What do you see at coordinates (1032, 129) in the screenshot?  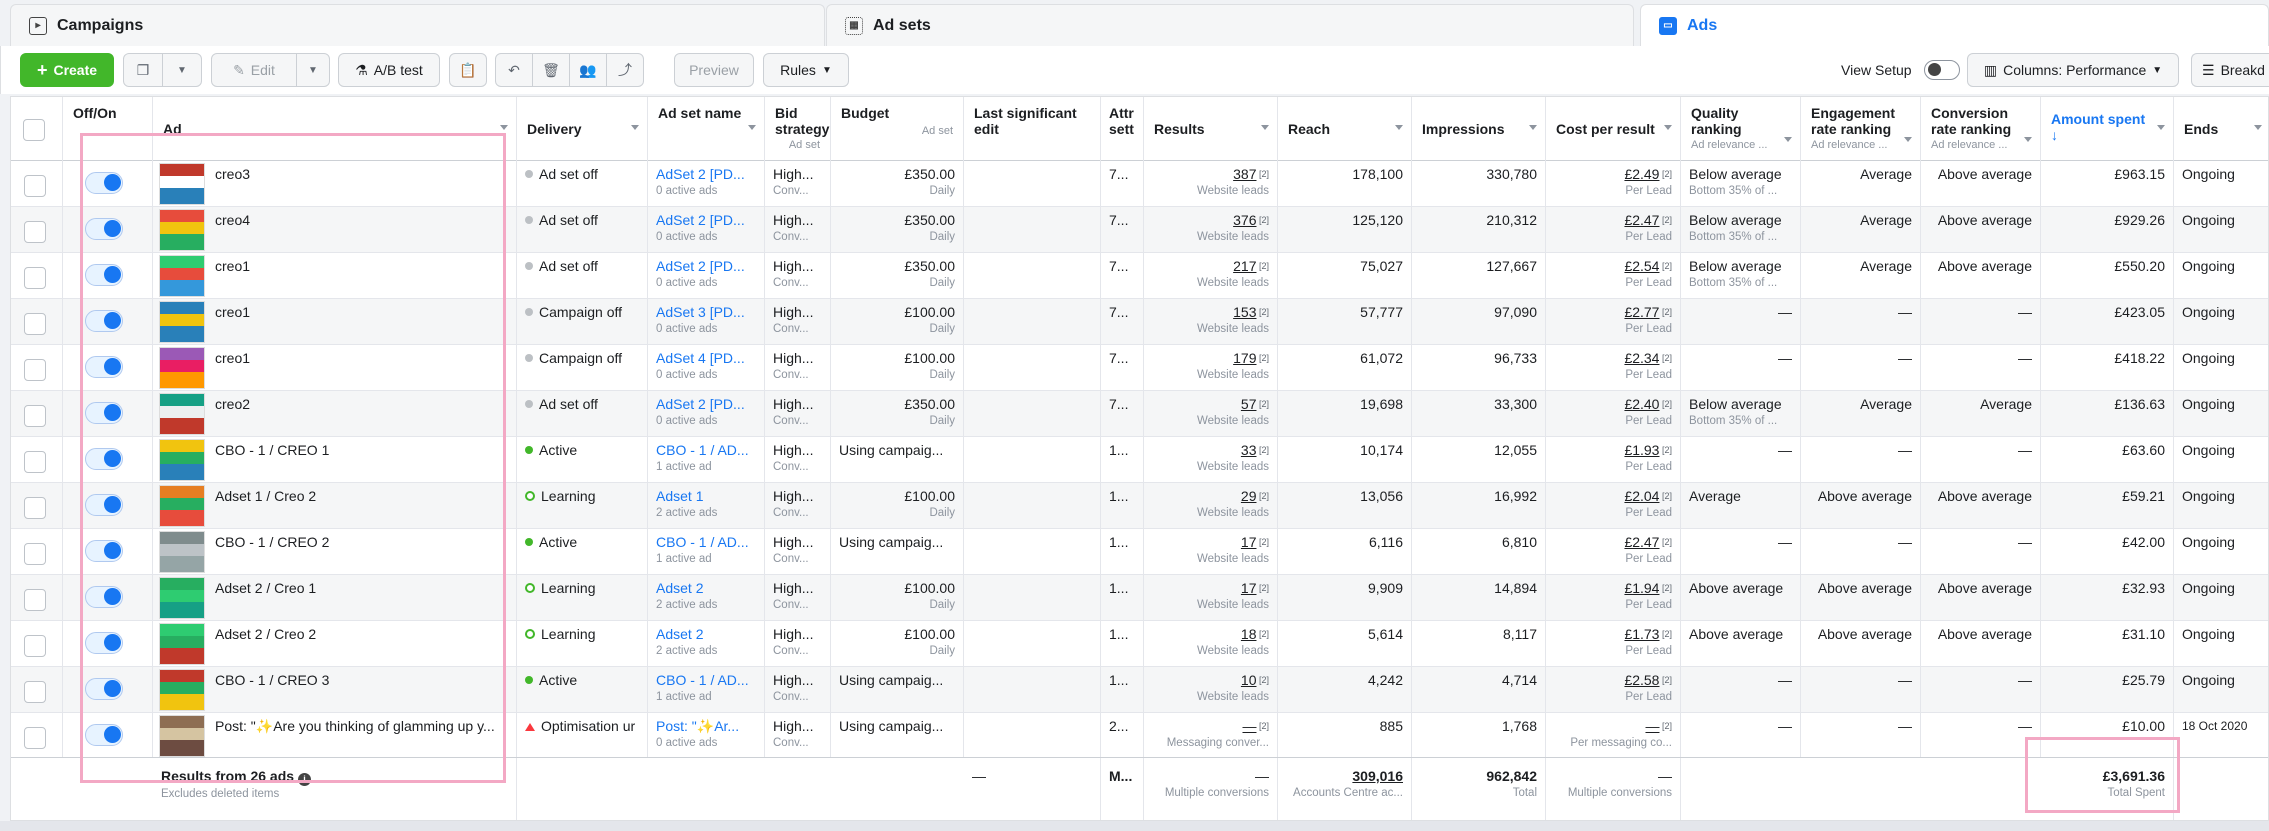 I see `header-last-edit: Last significant edit` at bounding box center [1032, 129].